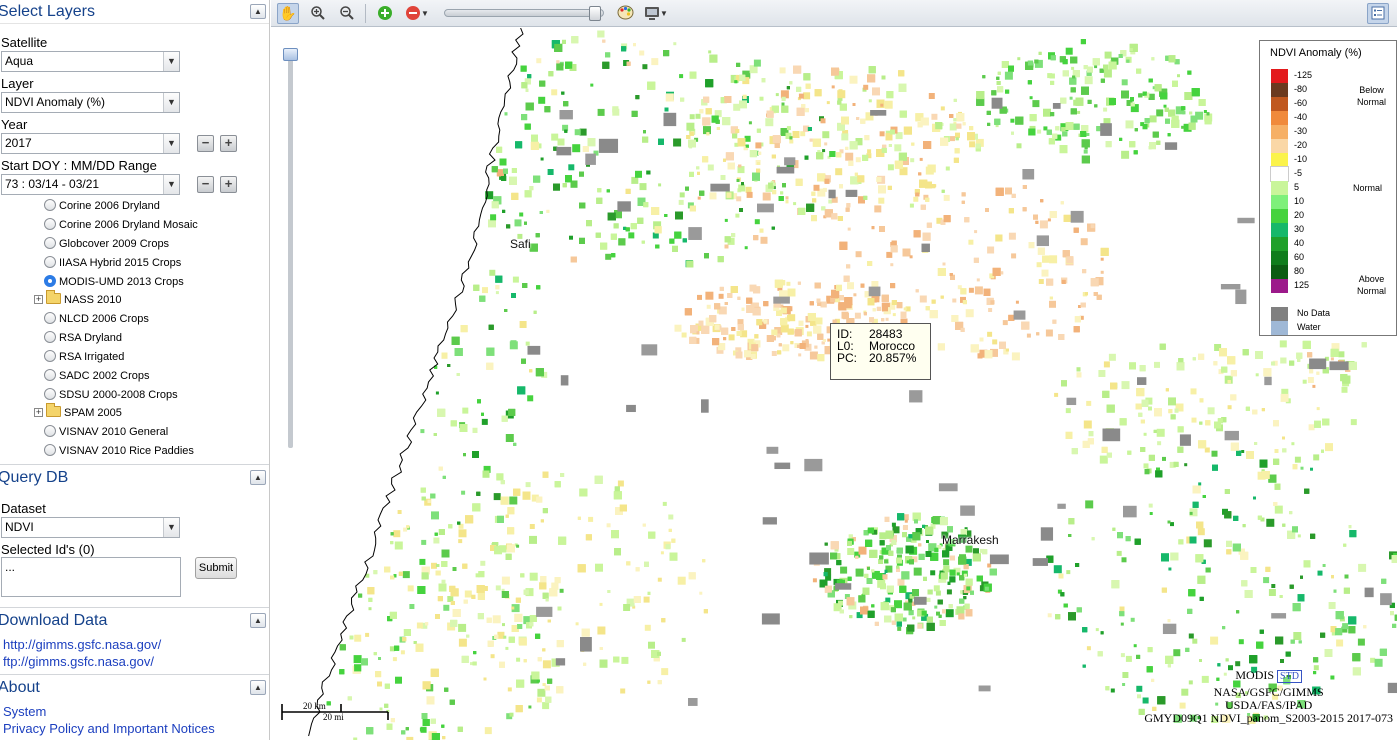  I want to click on city-label-marrakesh: Marrakesh, so click(970, 540).